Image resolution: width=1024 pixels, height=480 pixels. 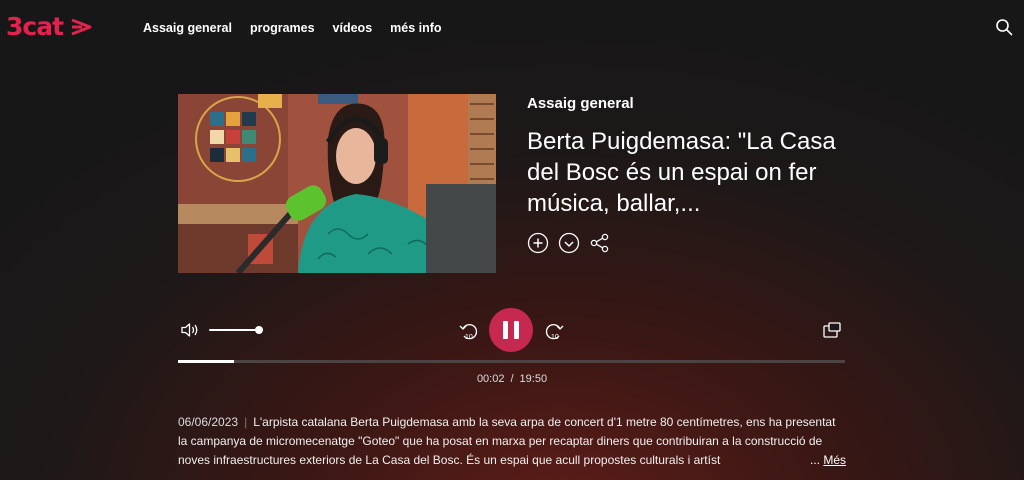 I want to click on duration: 19:50, so click(x=533, y=379).